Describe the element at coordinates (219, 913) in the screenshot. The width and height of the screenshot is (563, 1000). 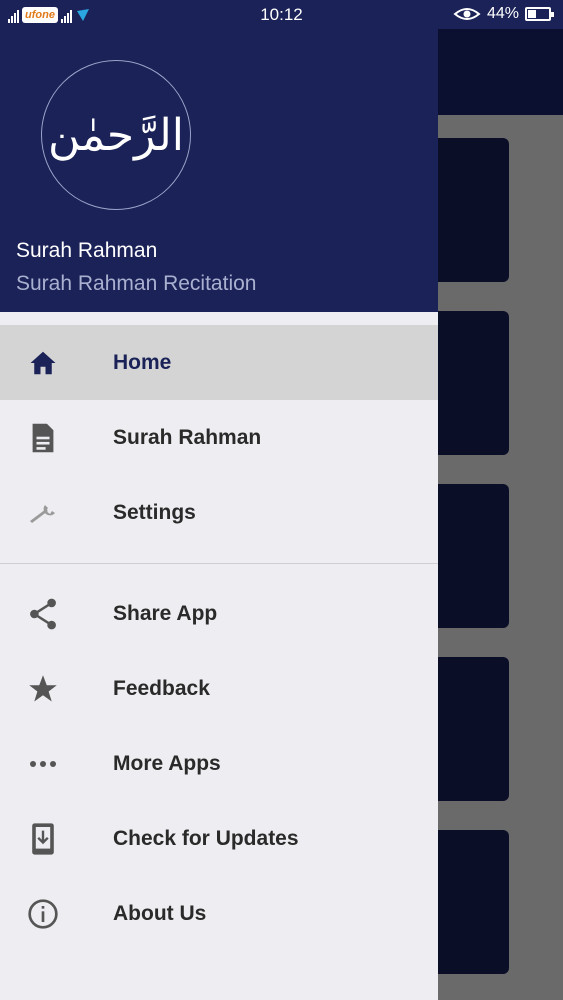
I see `menu-item-about-us: About Us` at that location.